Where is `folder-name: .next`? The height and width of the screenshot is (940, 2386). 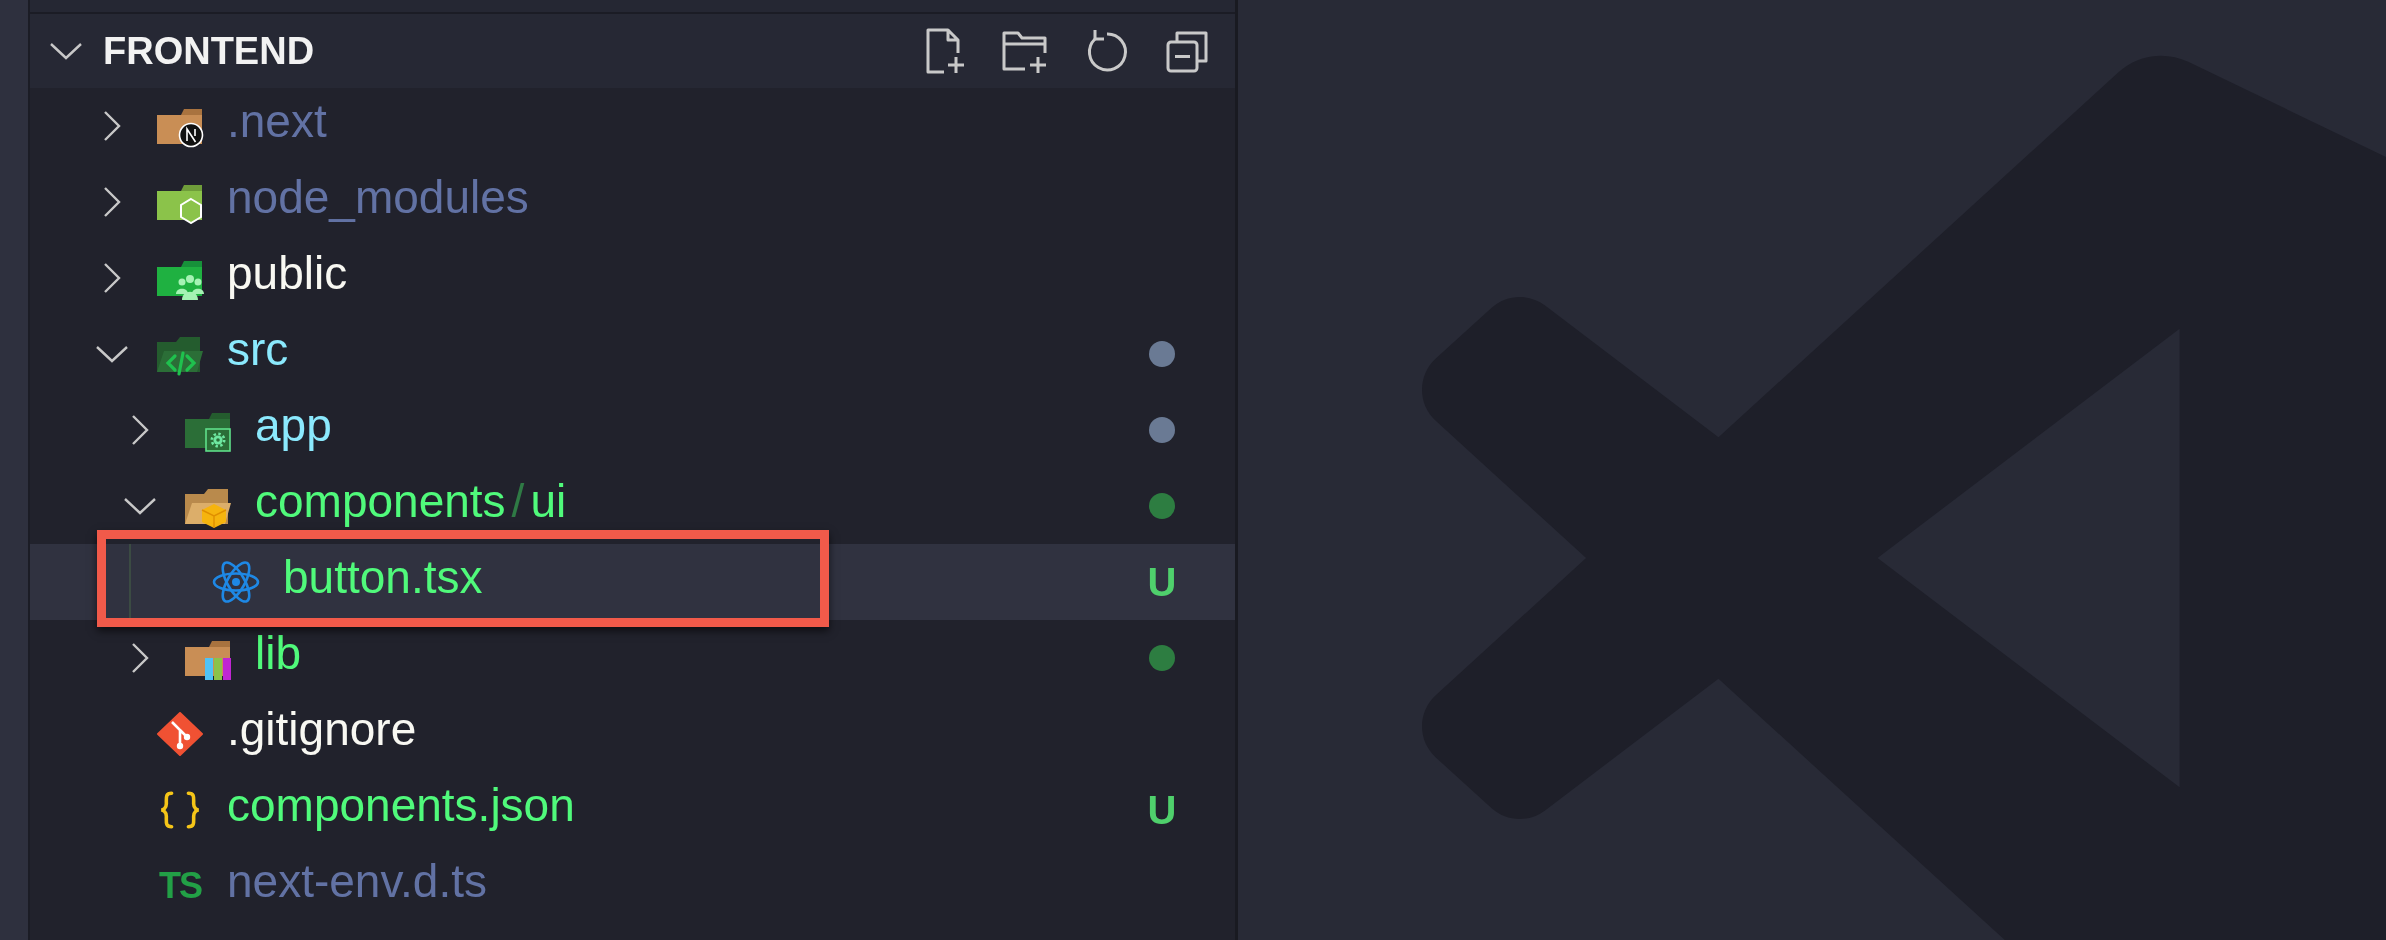
folder-name: .next is located at coordinates (277, 121).